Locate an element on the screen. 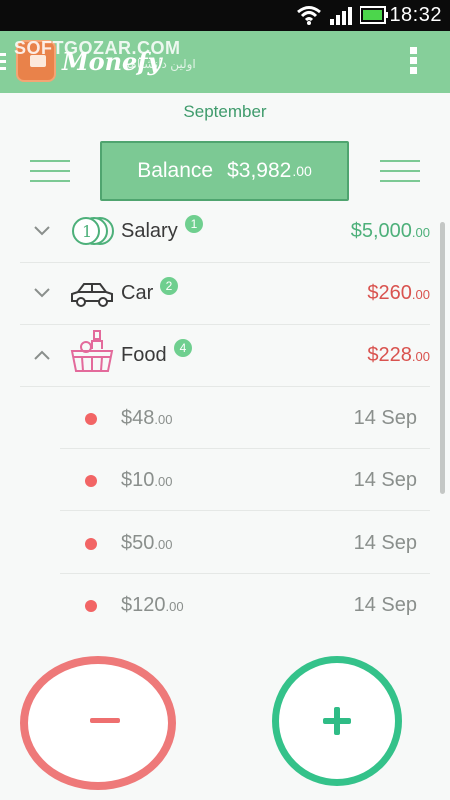 This screenshot has width=450, height=800. right-menu-icon is located at coordinates (400, 173).